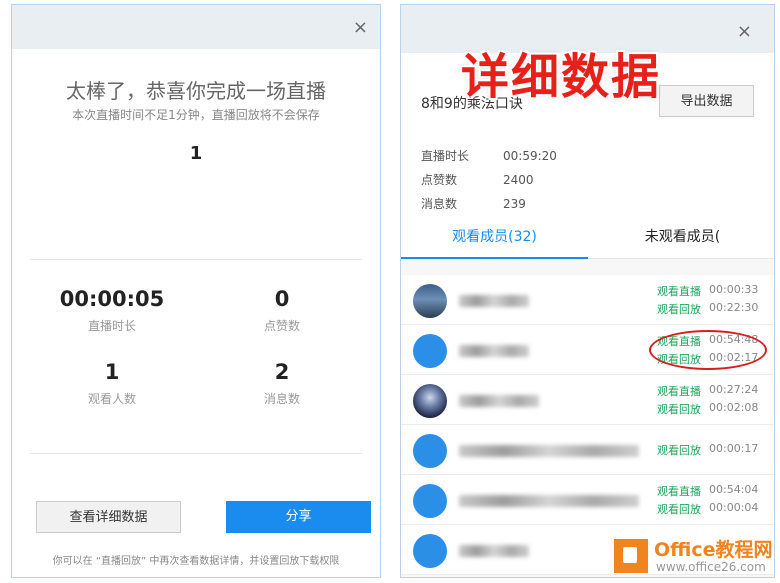 The height and width of the screenshot is (583, 780). I want to click on highlight-circle, so click(708, 350).